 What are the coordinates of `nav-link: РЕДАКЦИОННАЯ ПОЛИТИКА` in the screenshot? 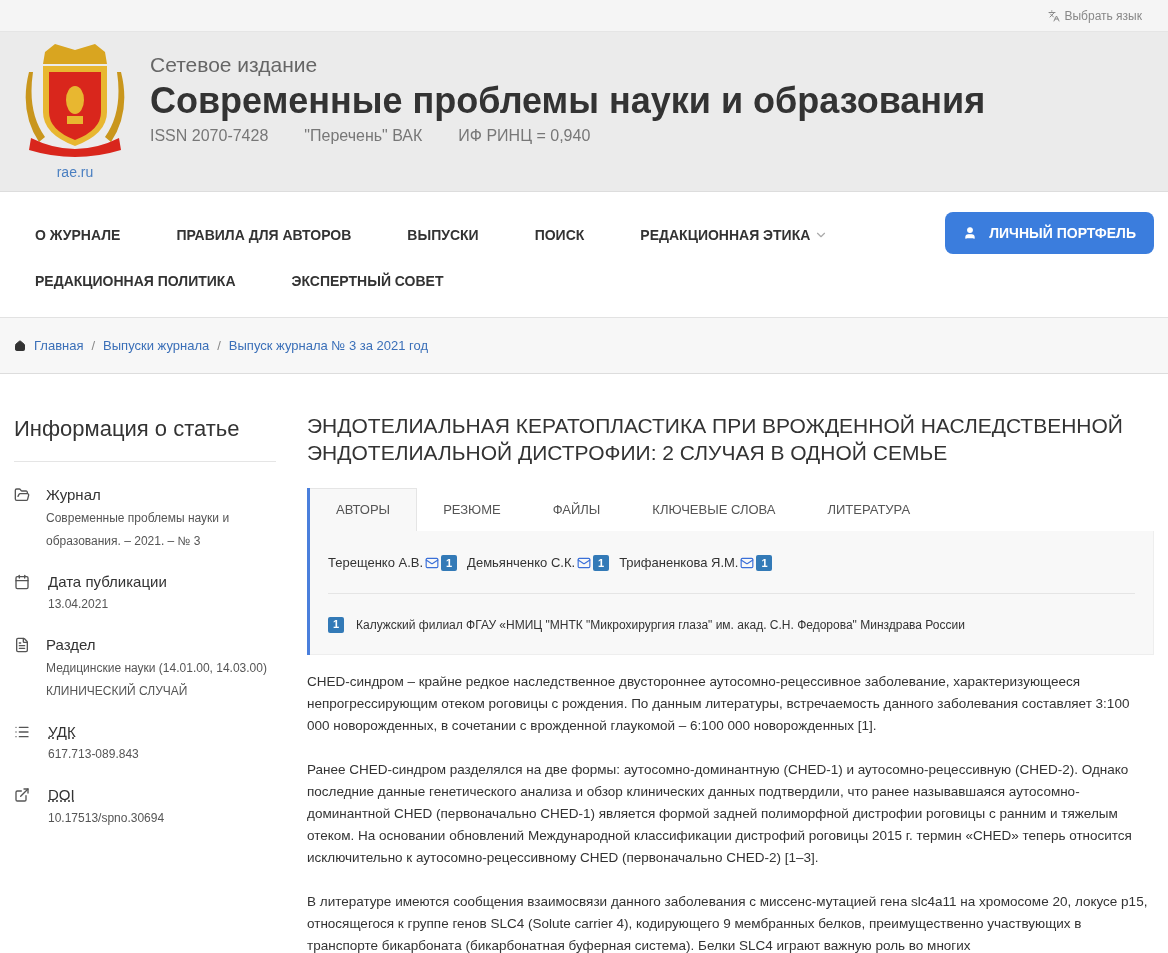 It's located at (135, 281).